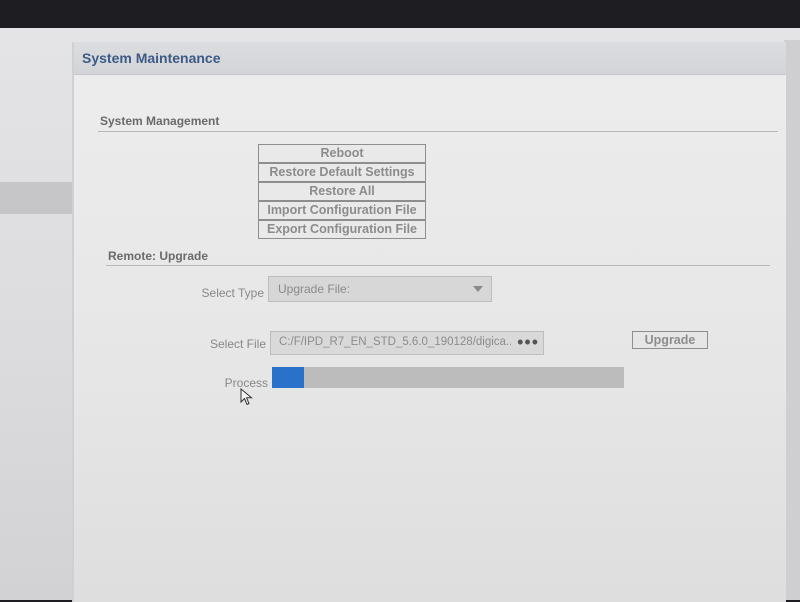  I want to click on panel-title: System Maintenance, so click(151, 58).